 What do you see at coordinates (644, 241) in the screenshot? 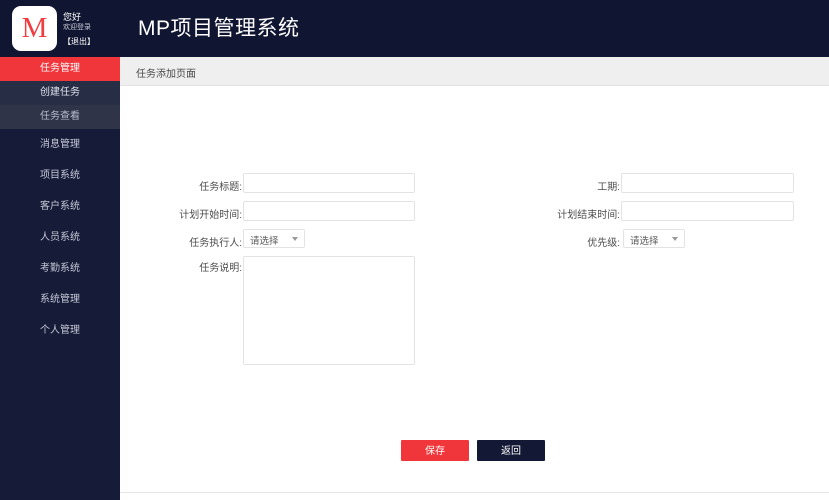
I see `priority-select-value: 请选择` at bounding box center [644, 241].